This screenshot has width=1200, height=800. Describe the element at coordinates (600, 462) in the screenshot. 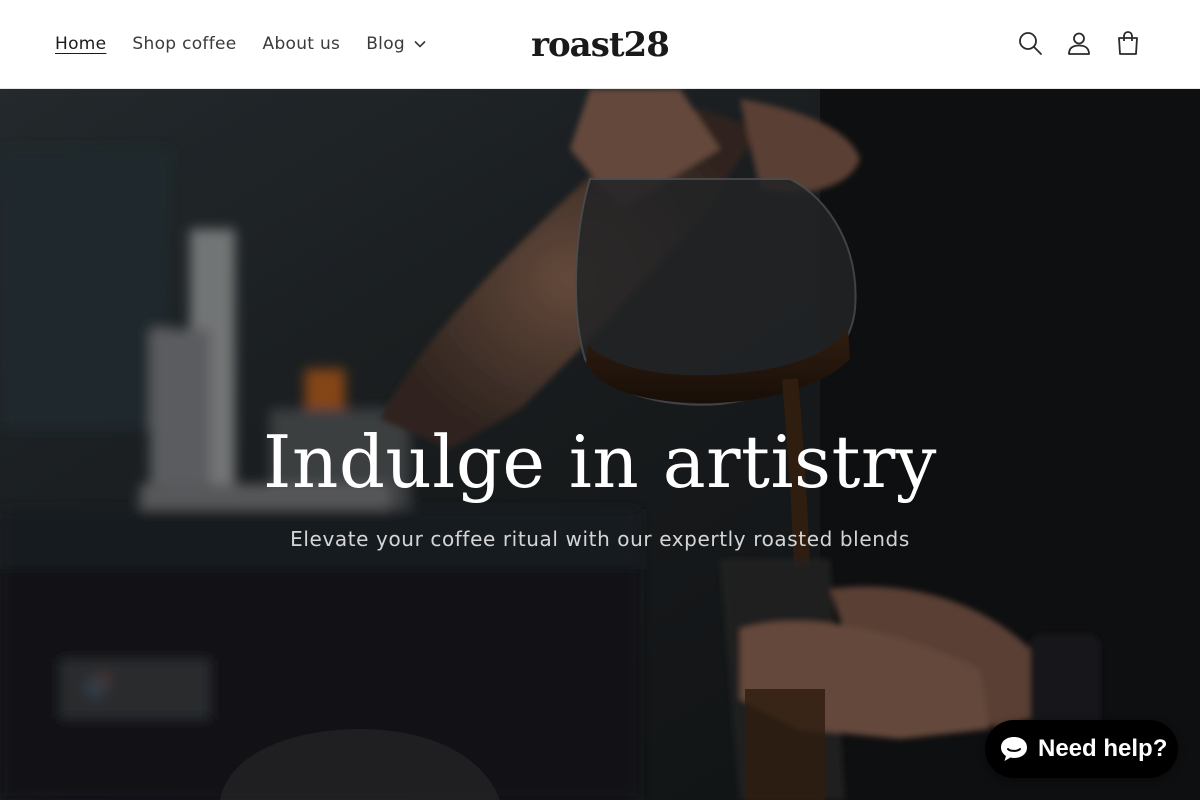

I see `hero-title: Indulge in artistry` at that location.